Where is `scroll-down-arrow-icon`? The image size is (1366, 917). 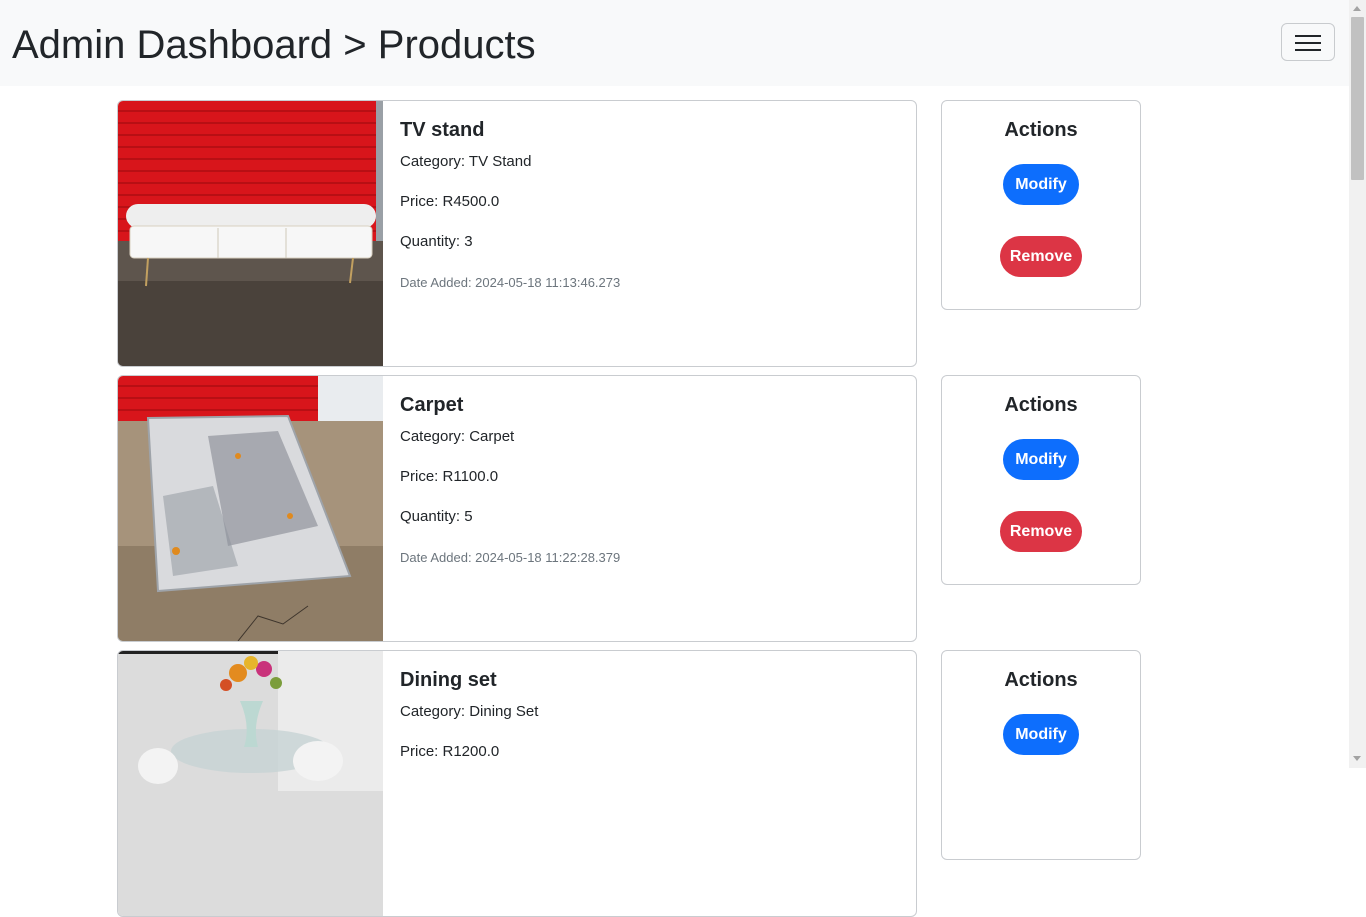 scroll-down-arrow-icon is located at coordinates (1357, 758).